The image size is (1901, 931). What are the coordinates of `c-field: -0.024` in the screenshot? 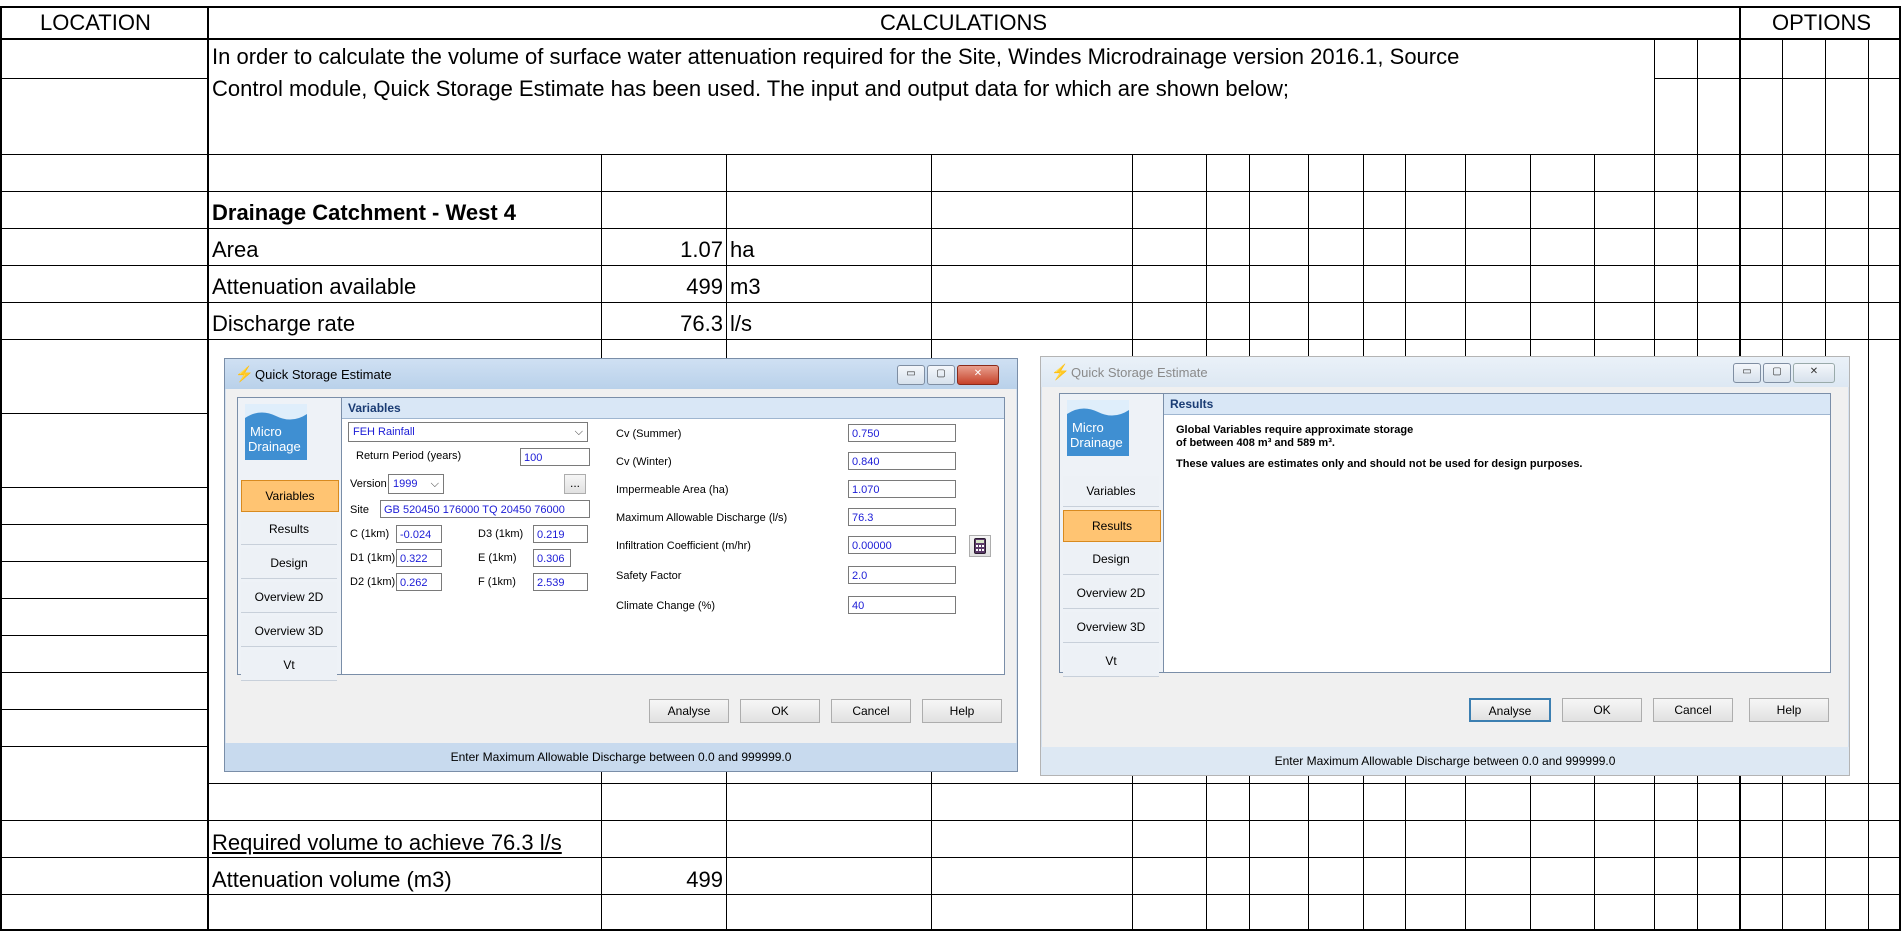 It's located at (419, 534).